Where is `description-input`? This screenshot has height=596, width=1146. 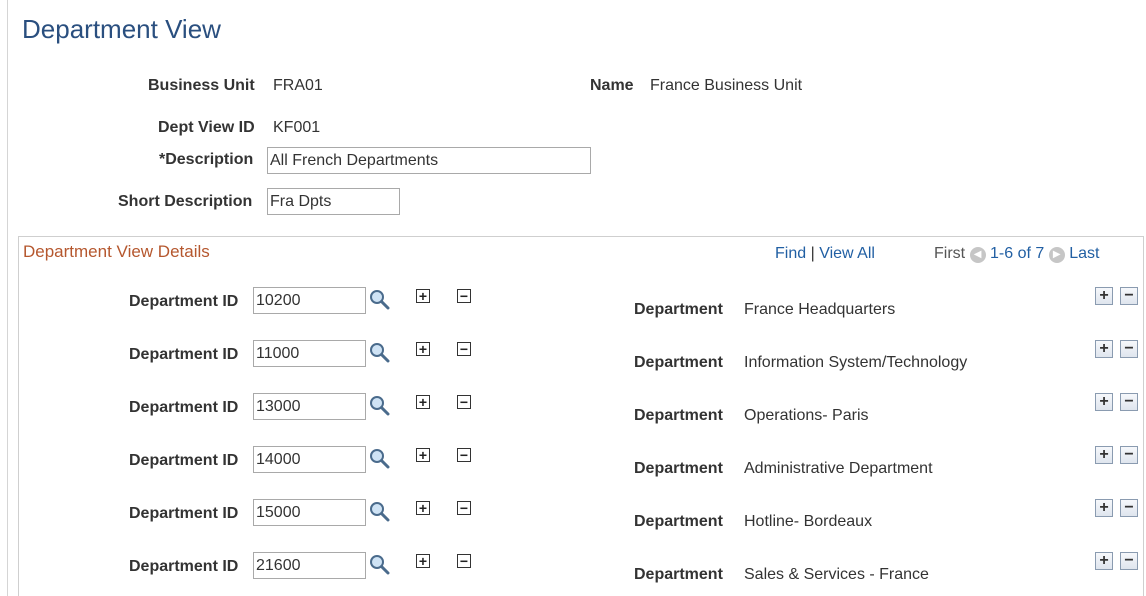 description-input is located at coordinates (429, 160).